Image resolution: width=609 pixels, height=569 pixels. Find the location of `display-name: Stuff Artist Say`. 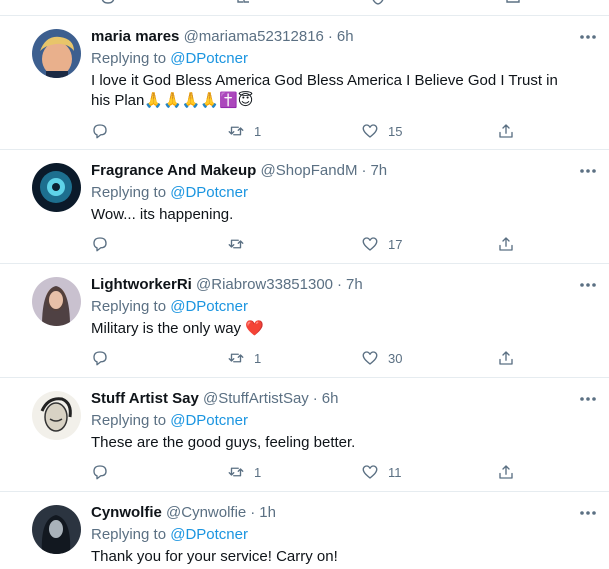

display-name: Stuff Artist Say is located at coordinates (145, 398).